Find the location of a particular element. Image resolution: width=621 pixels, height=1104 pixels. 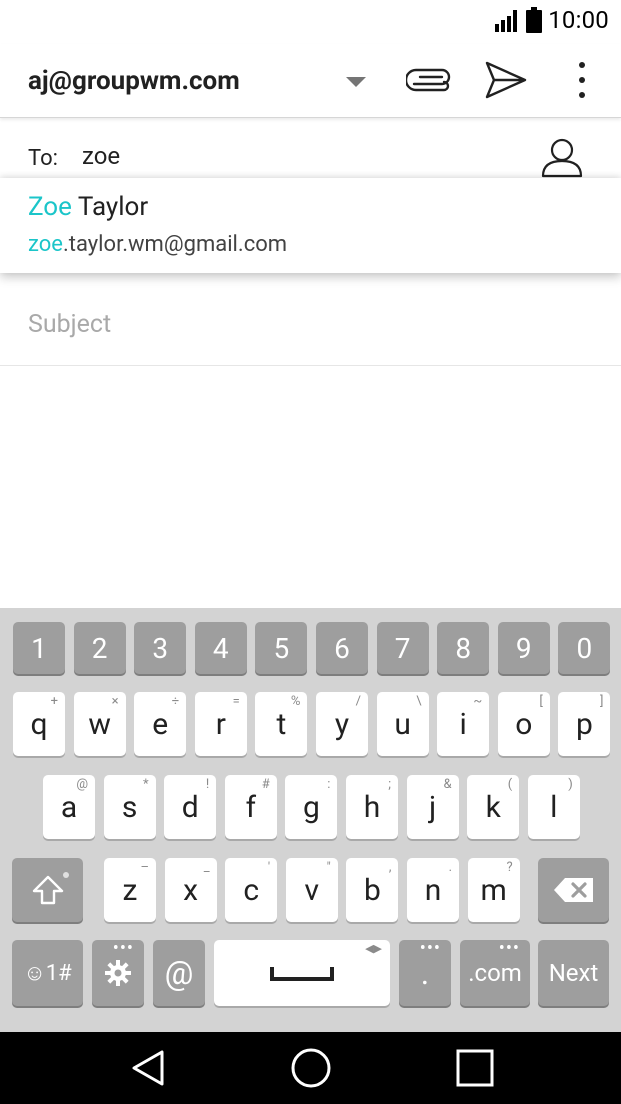

key-1: 1 is located at coordinates (39, 648).